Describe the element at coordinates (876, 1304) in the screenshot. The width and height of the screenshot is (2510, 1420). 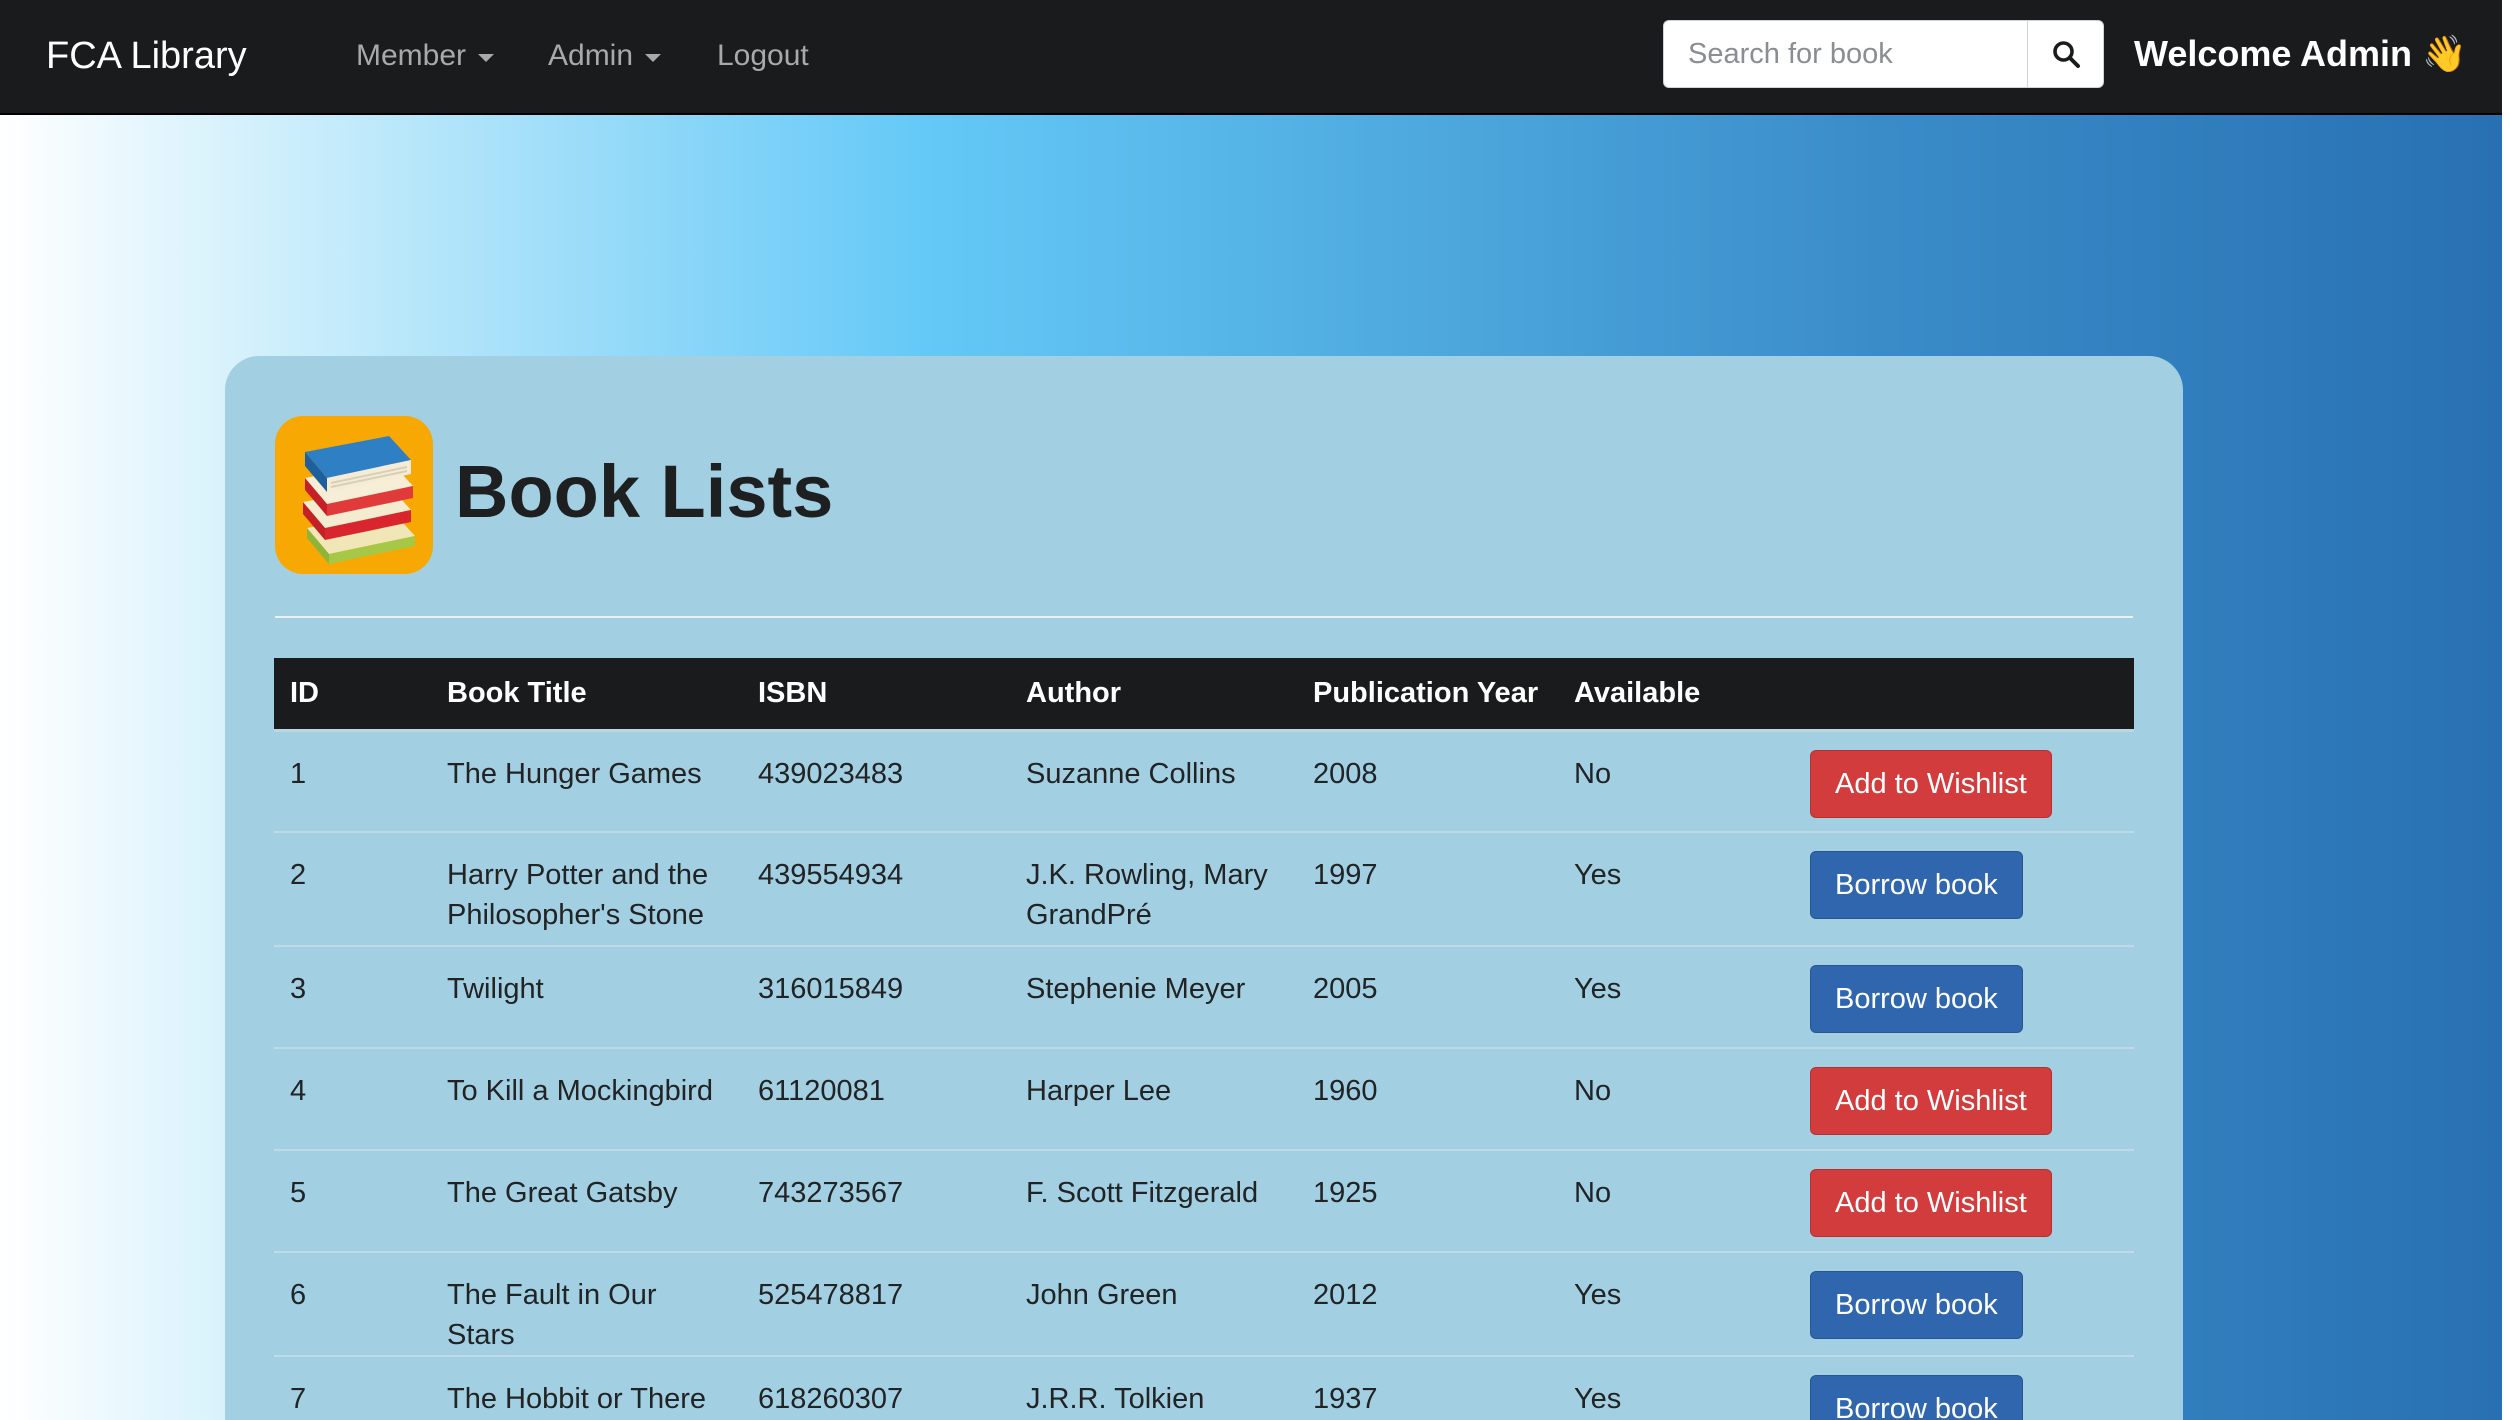
I see `cell-isbn: 525478817` at that location.